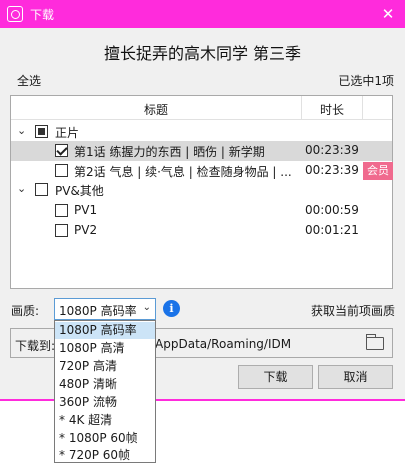 The height and width of the screenshot is (471, 405). I want to click on episode-title: PV2, so click(86, 230).